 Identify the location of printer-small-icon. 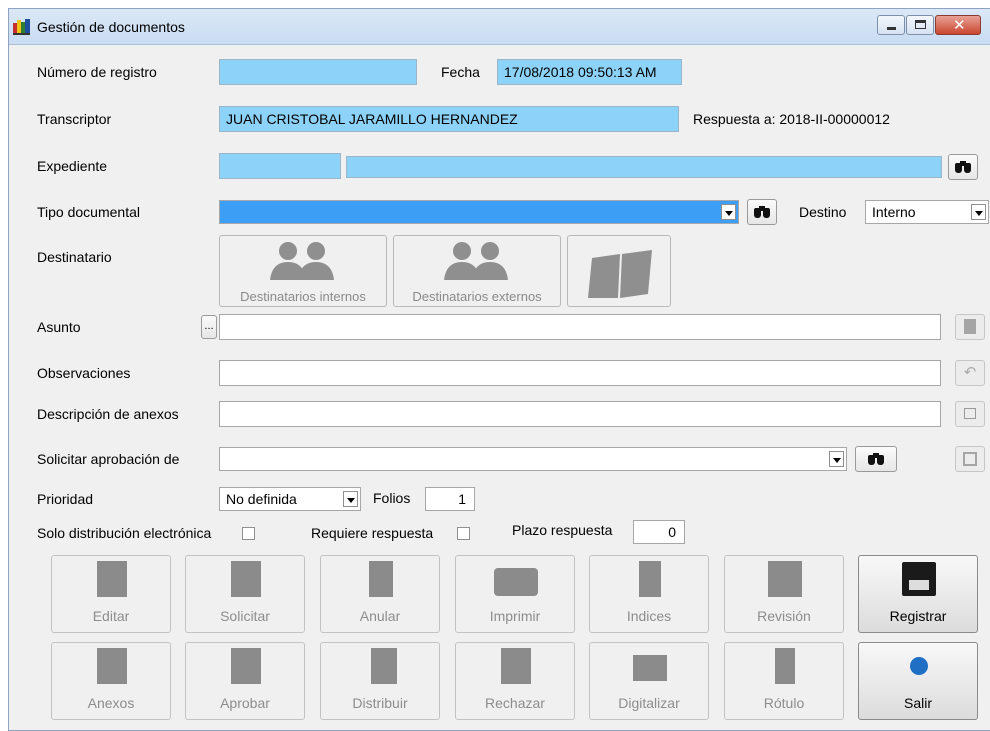
(970, 459).